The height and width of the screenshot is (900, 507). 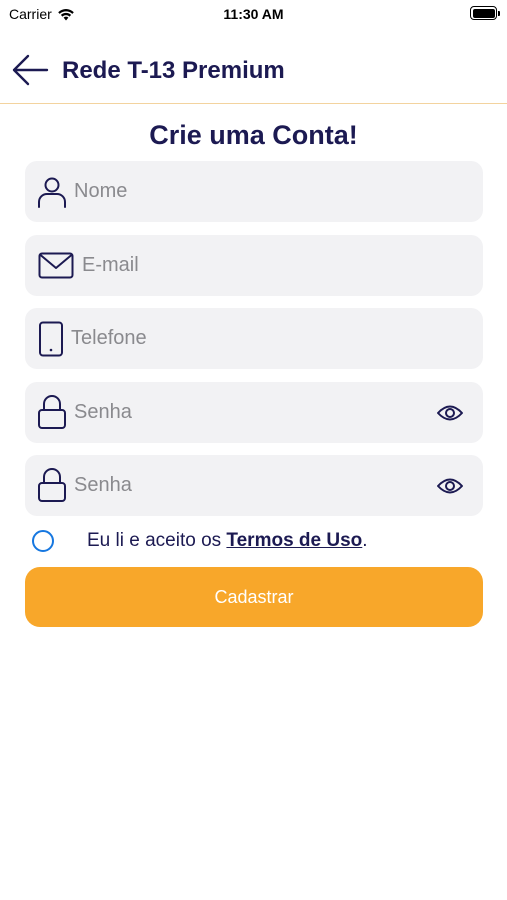 What do you see at coordinates (43, 541) in the screenshot?
I see `terms-radio` at bounding box center [43, 541].